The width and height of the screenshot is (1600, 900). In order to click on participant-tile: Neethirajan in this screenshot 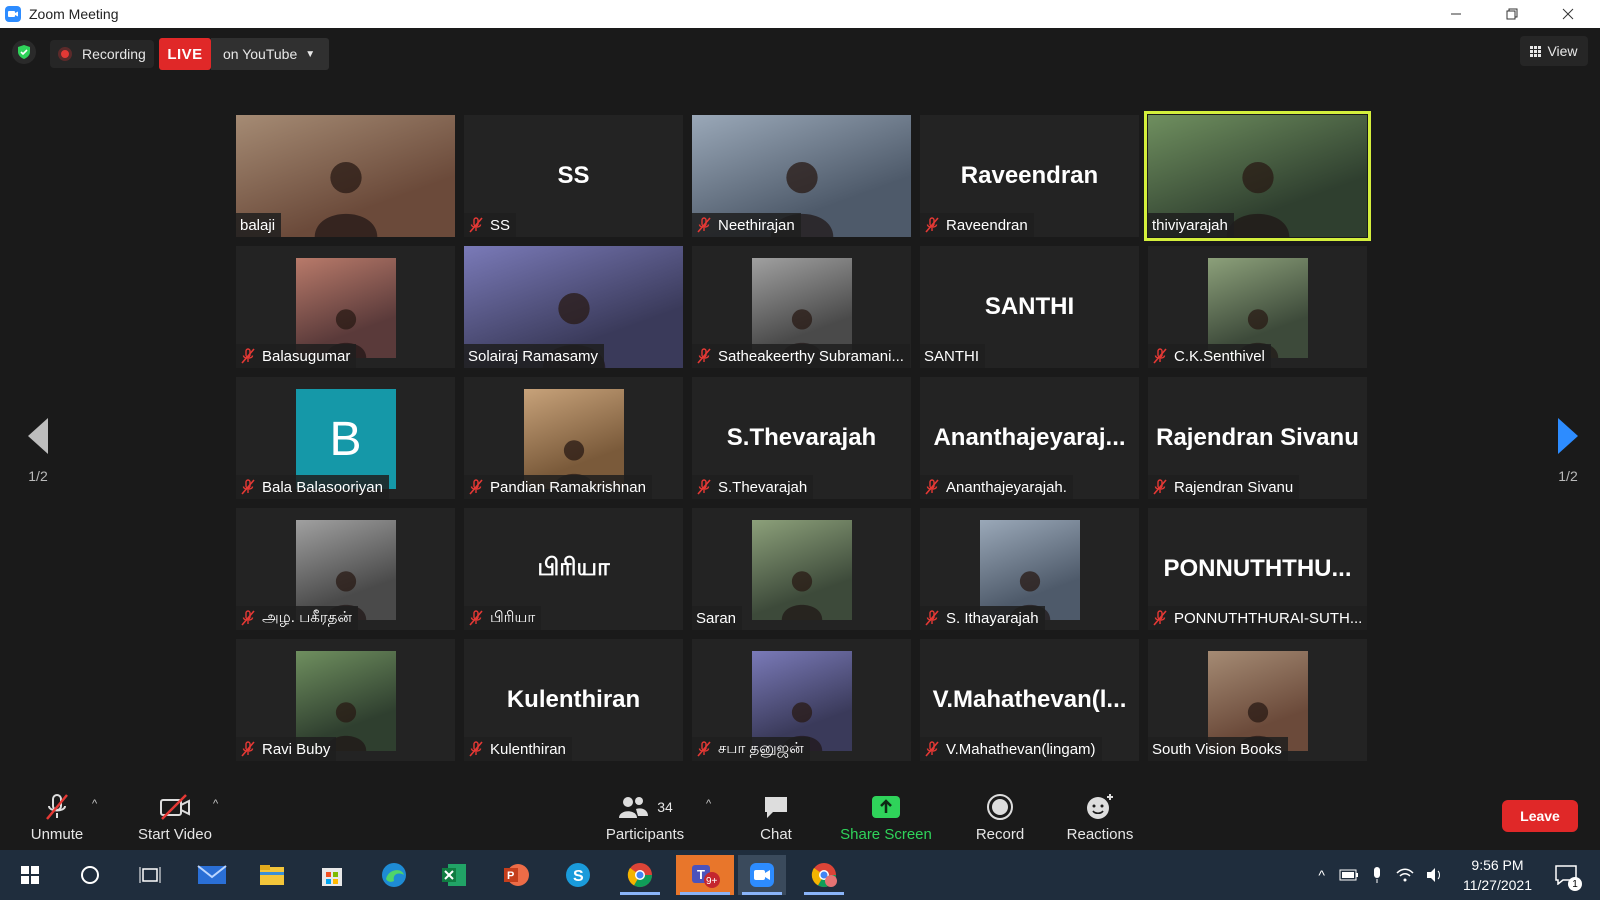, I will do `click(801, 176)`.